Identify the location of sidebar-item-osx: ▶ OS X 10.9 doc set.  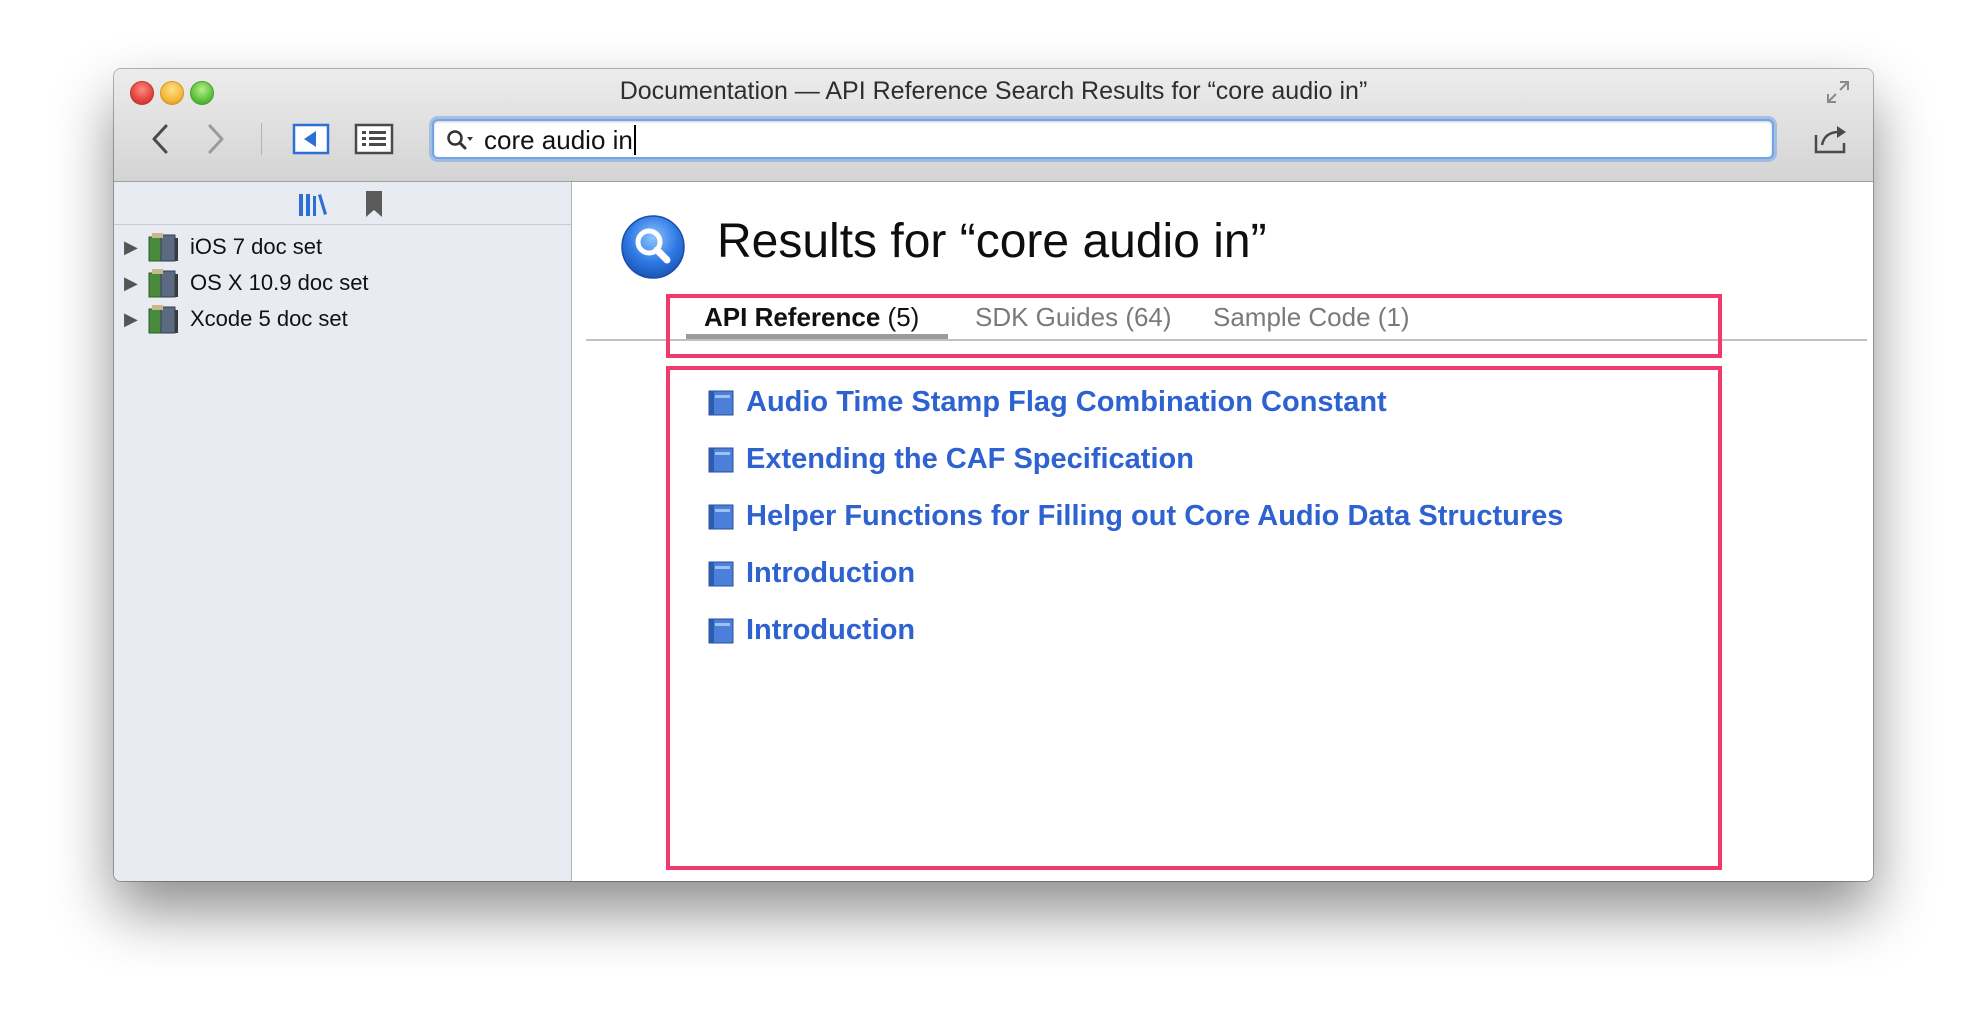
(246, 283).